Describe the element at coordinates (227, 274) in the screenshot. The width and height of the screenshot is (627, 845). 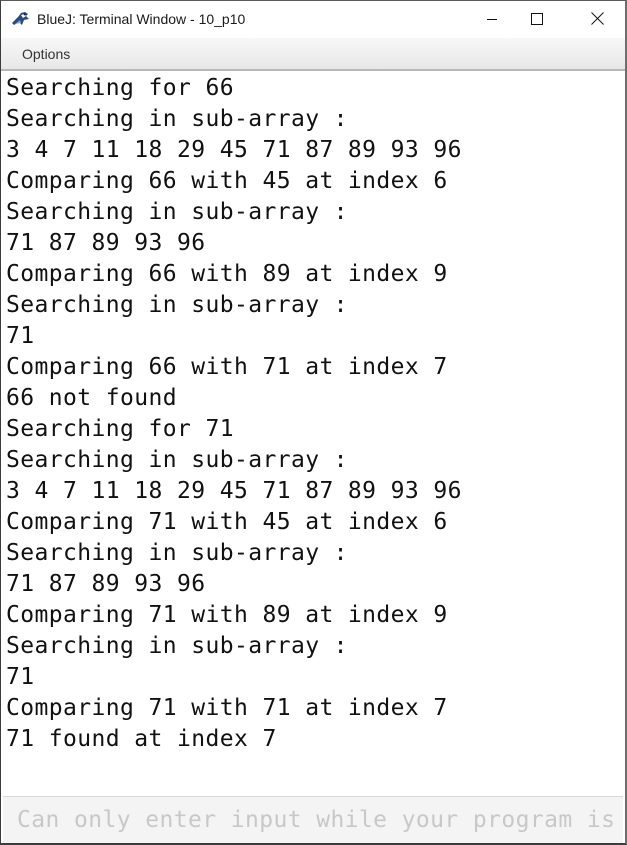
I see `terminal-line: Comparing 66 with 89 at index 9` at that location.